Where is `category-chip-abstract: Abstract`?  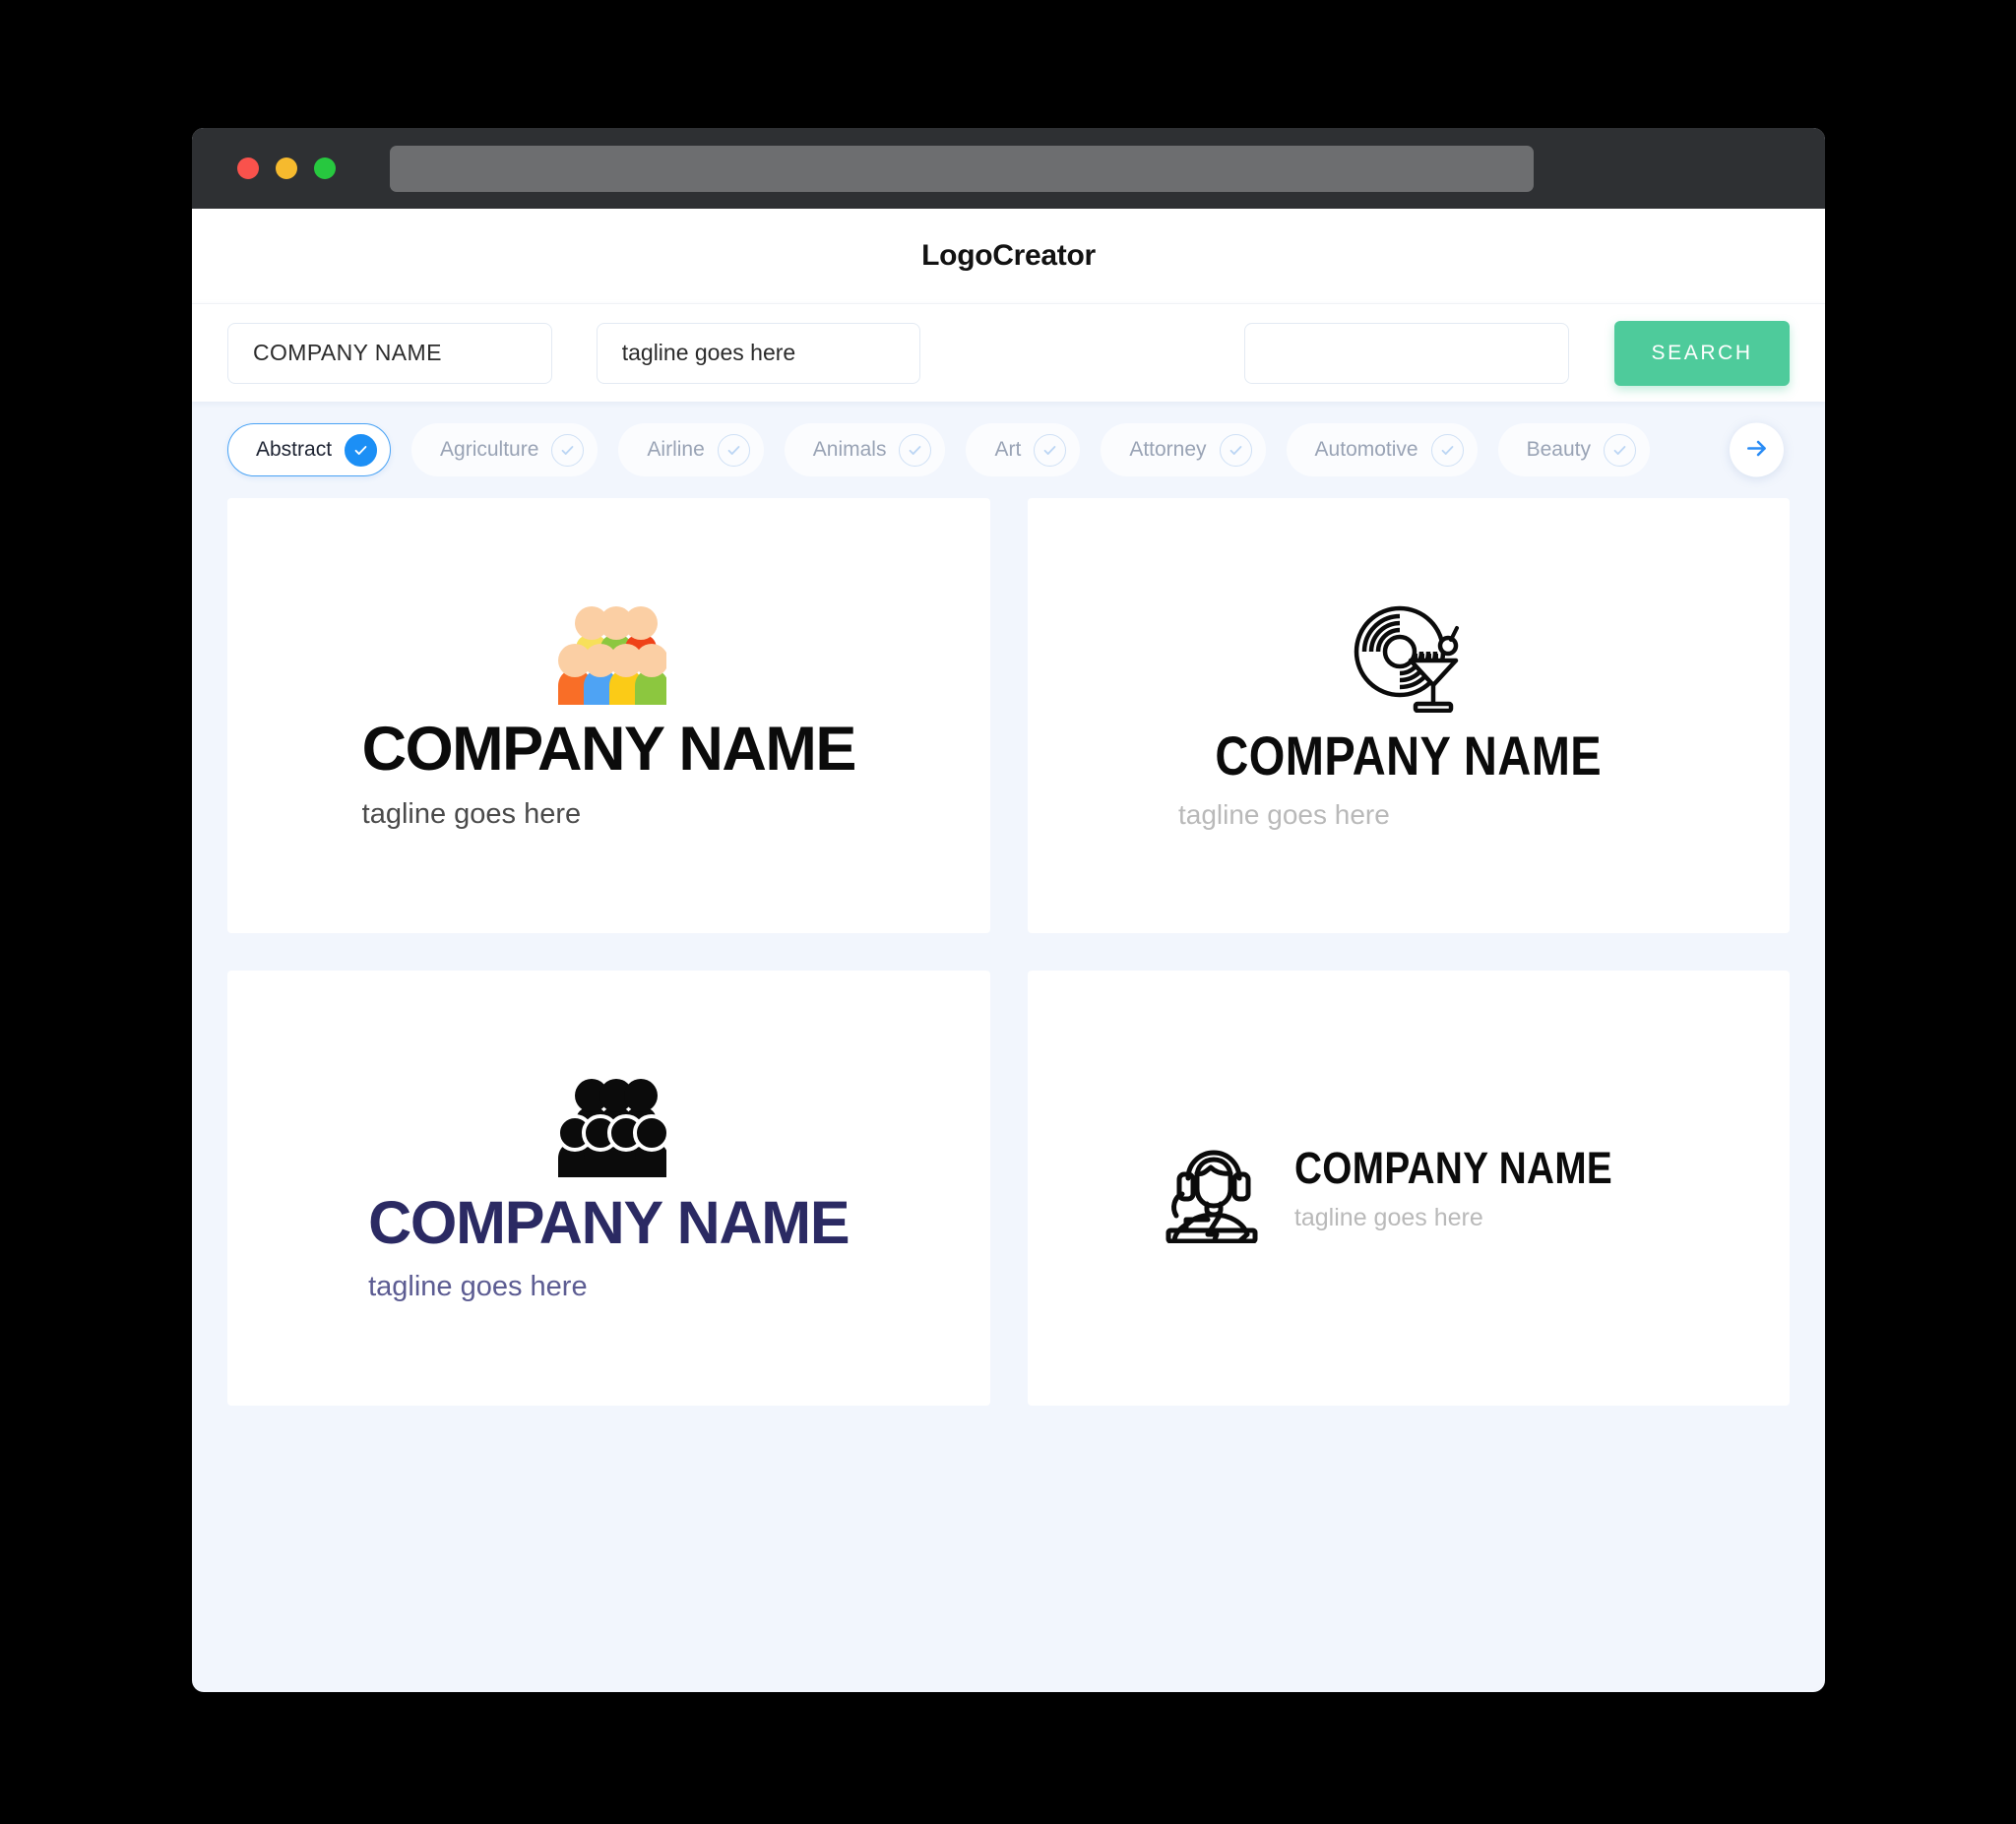
category-chip-abstract: Abstract is located at coordinates (309, 450).